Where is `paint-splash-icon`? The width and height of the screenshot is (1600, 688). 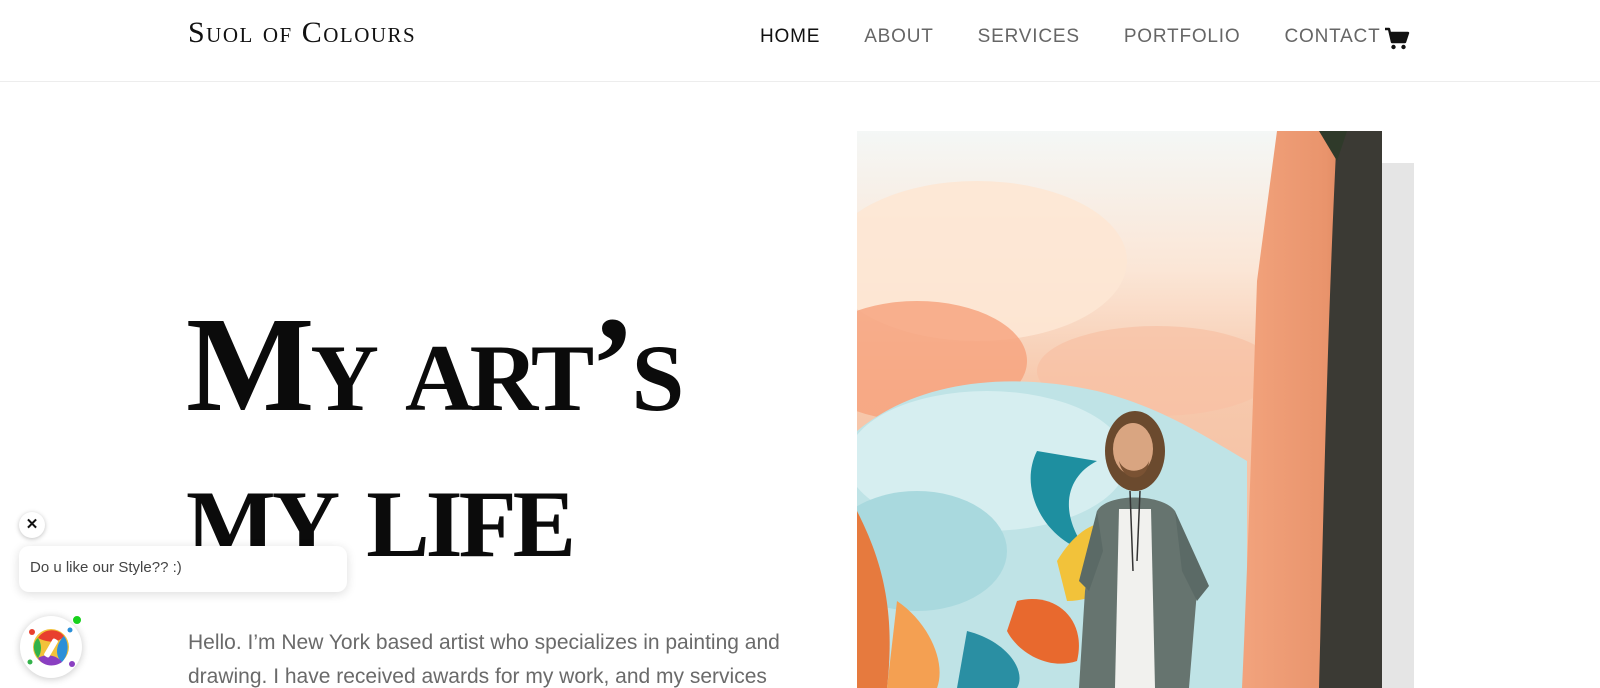
paint-splash-icon is located at coordinates (51, 647).